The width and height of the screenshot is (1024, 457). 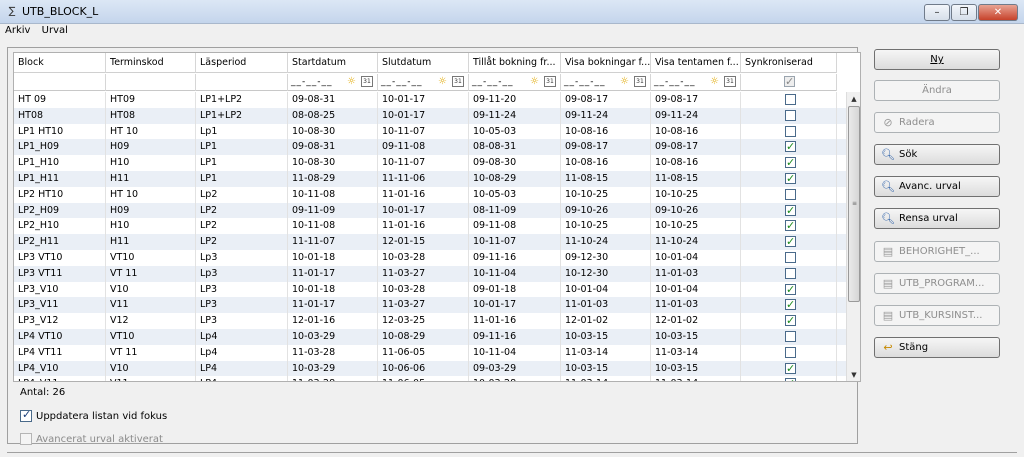 What do you see at coordinates (423, 63) in the screenshot?
I see `column-header-slutdatum: Slutdatum` at bounding box center [423, 63].